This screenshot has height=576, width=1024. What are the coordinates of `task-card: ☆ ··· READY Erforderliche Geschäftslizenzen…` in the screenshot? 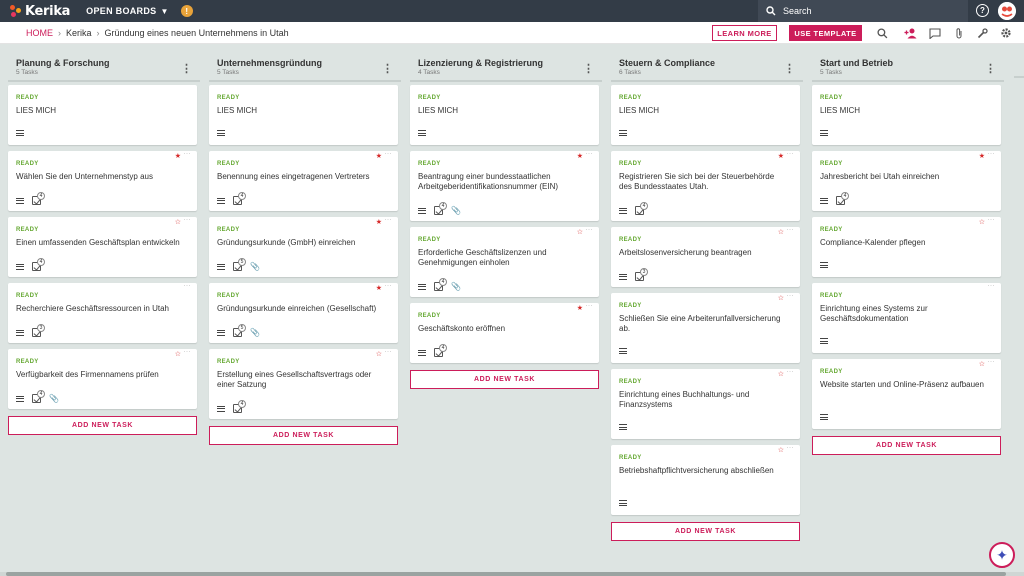 It's located at (504, 262).